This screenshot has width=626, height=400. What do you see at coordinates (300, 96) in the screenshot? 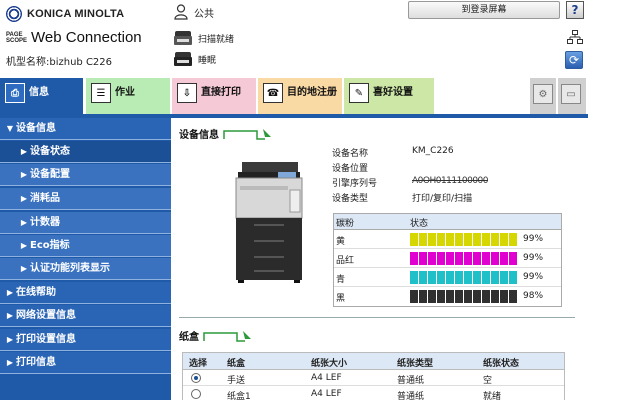
I see `tab-destination-registration: ☎ 目的地注册` at bounding box center [300, 96].